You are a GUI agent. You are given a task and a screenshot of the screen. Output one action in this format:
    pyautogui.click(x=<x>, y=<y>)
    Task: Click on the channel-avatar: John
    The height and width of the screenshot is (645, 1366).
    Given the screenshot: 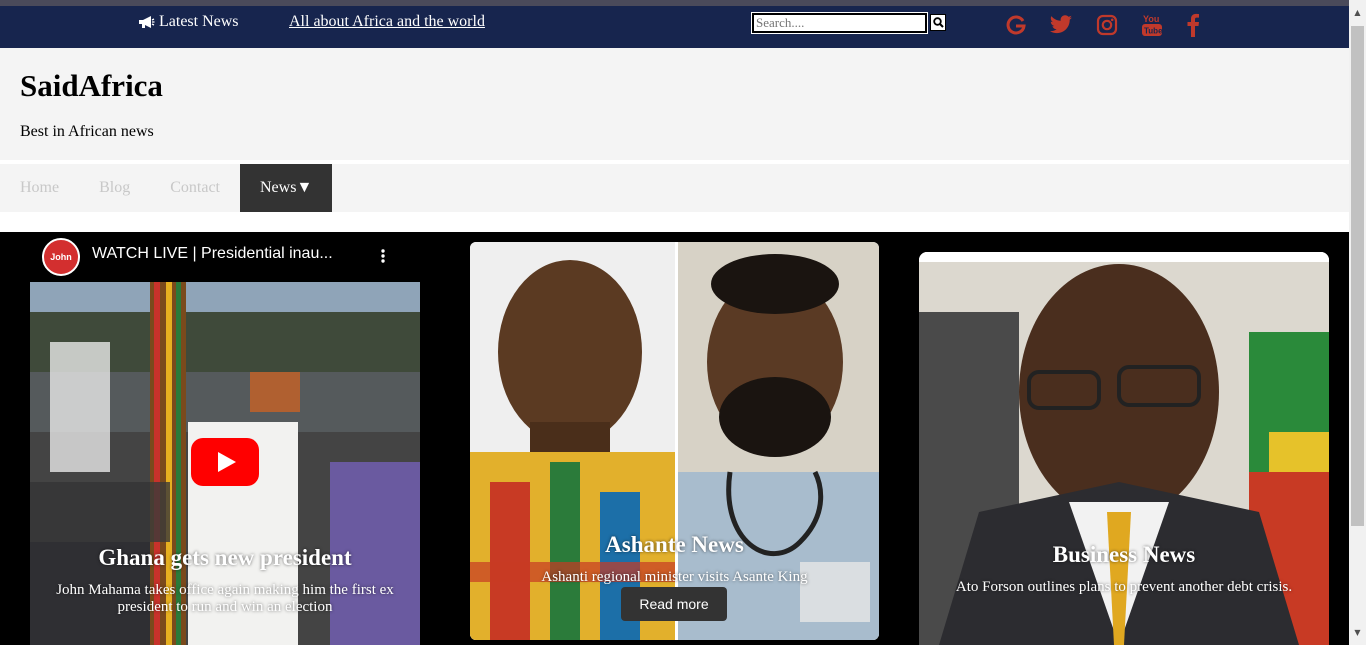 What is the action you would take?
    pyautogui.click(x=61, y=257)
    